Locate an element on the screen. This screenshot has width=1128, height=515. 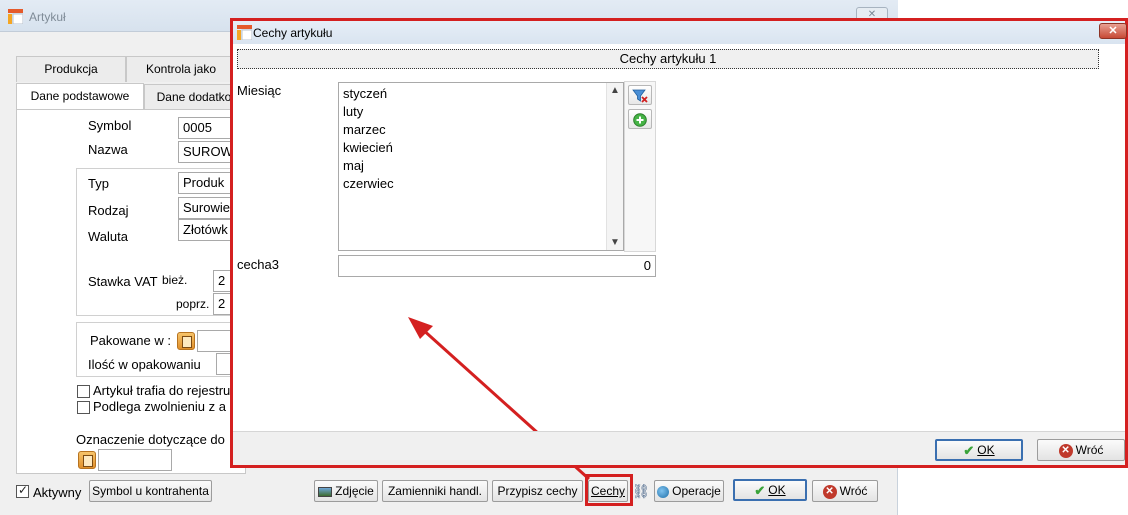
dialog-wroc-label: Wróć is located at coordinates (1089, 450).